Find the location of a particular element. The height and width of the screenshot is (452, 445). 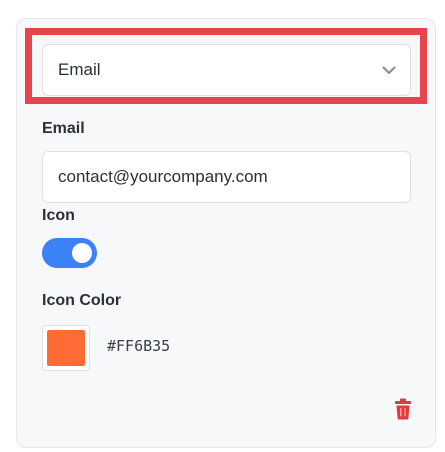

icon-toggle is located at coordinates (69, 253).